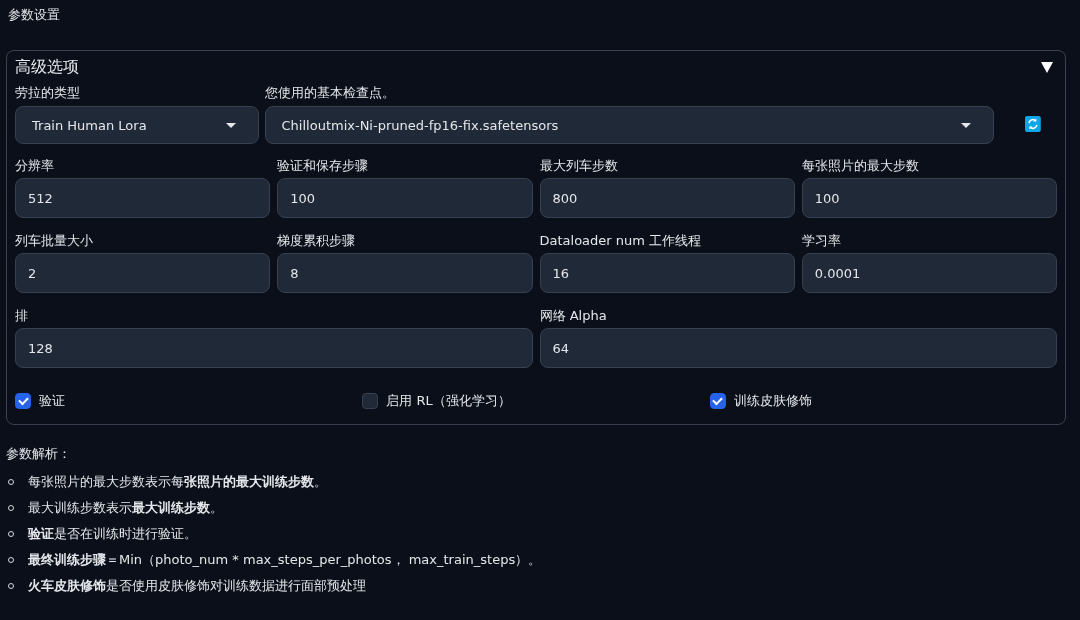 The height and width of the screenshot is (620, 1080). Describe the element at coordinates (274, 348) in the screenshot. I see `number-input: 128` at that location.